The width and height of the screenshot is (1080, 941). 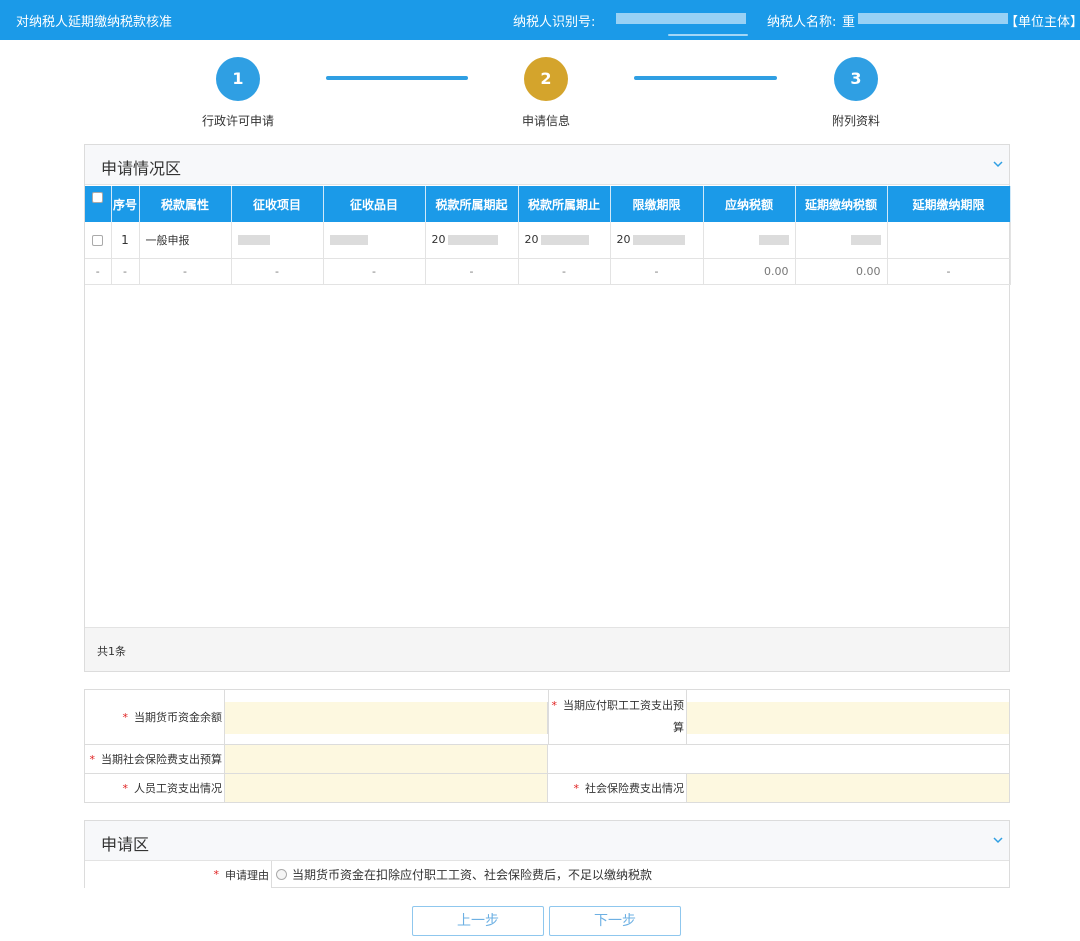 I want to click on apply-title: 申请区, so click(x=125, y=844).